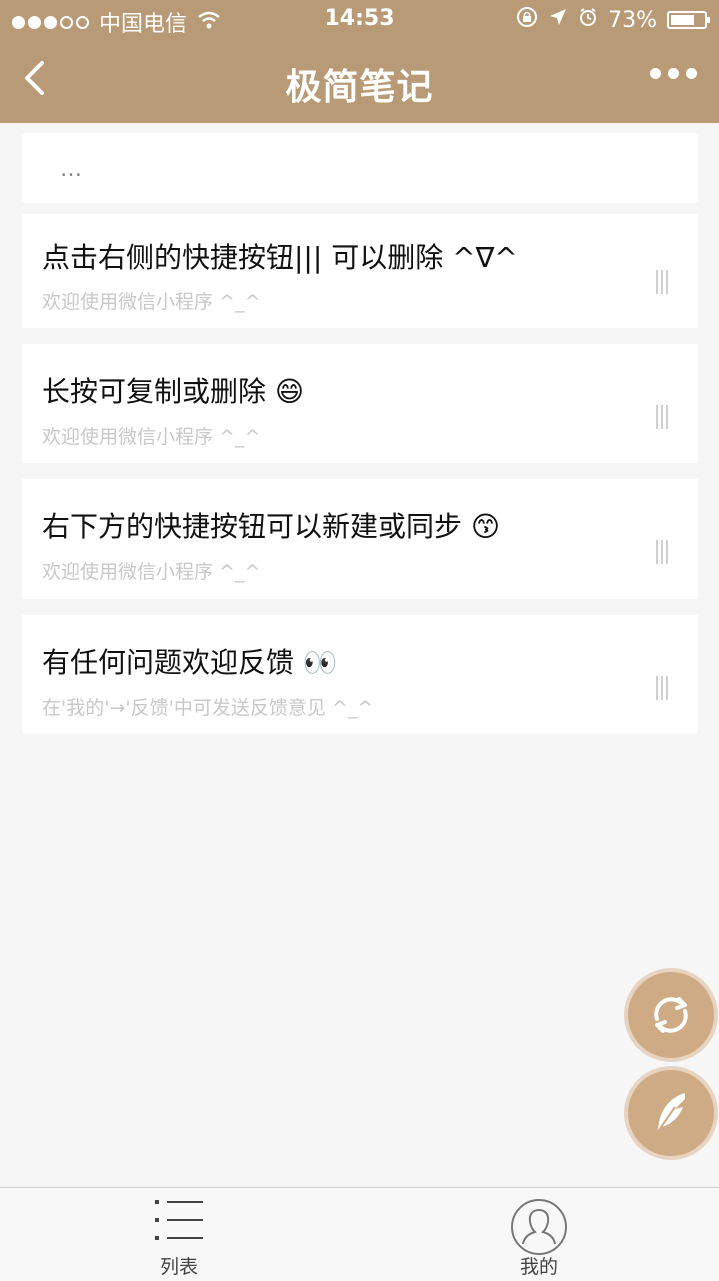 The image size is (719, 1281). Describe the element at coordinates (190, 662) in the screenshot. I see `note-title: 有任何问题欢迎反馈 👀` at that location.